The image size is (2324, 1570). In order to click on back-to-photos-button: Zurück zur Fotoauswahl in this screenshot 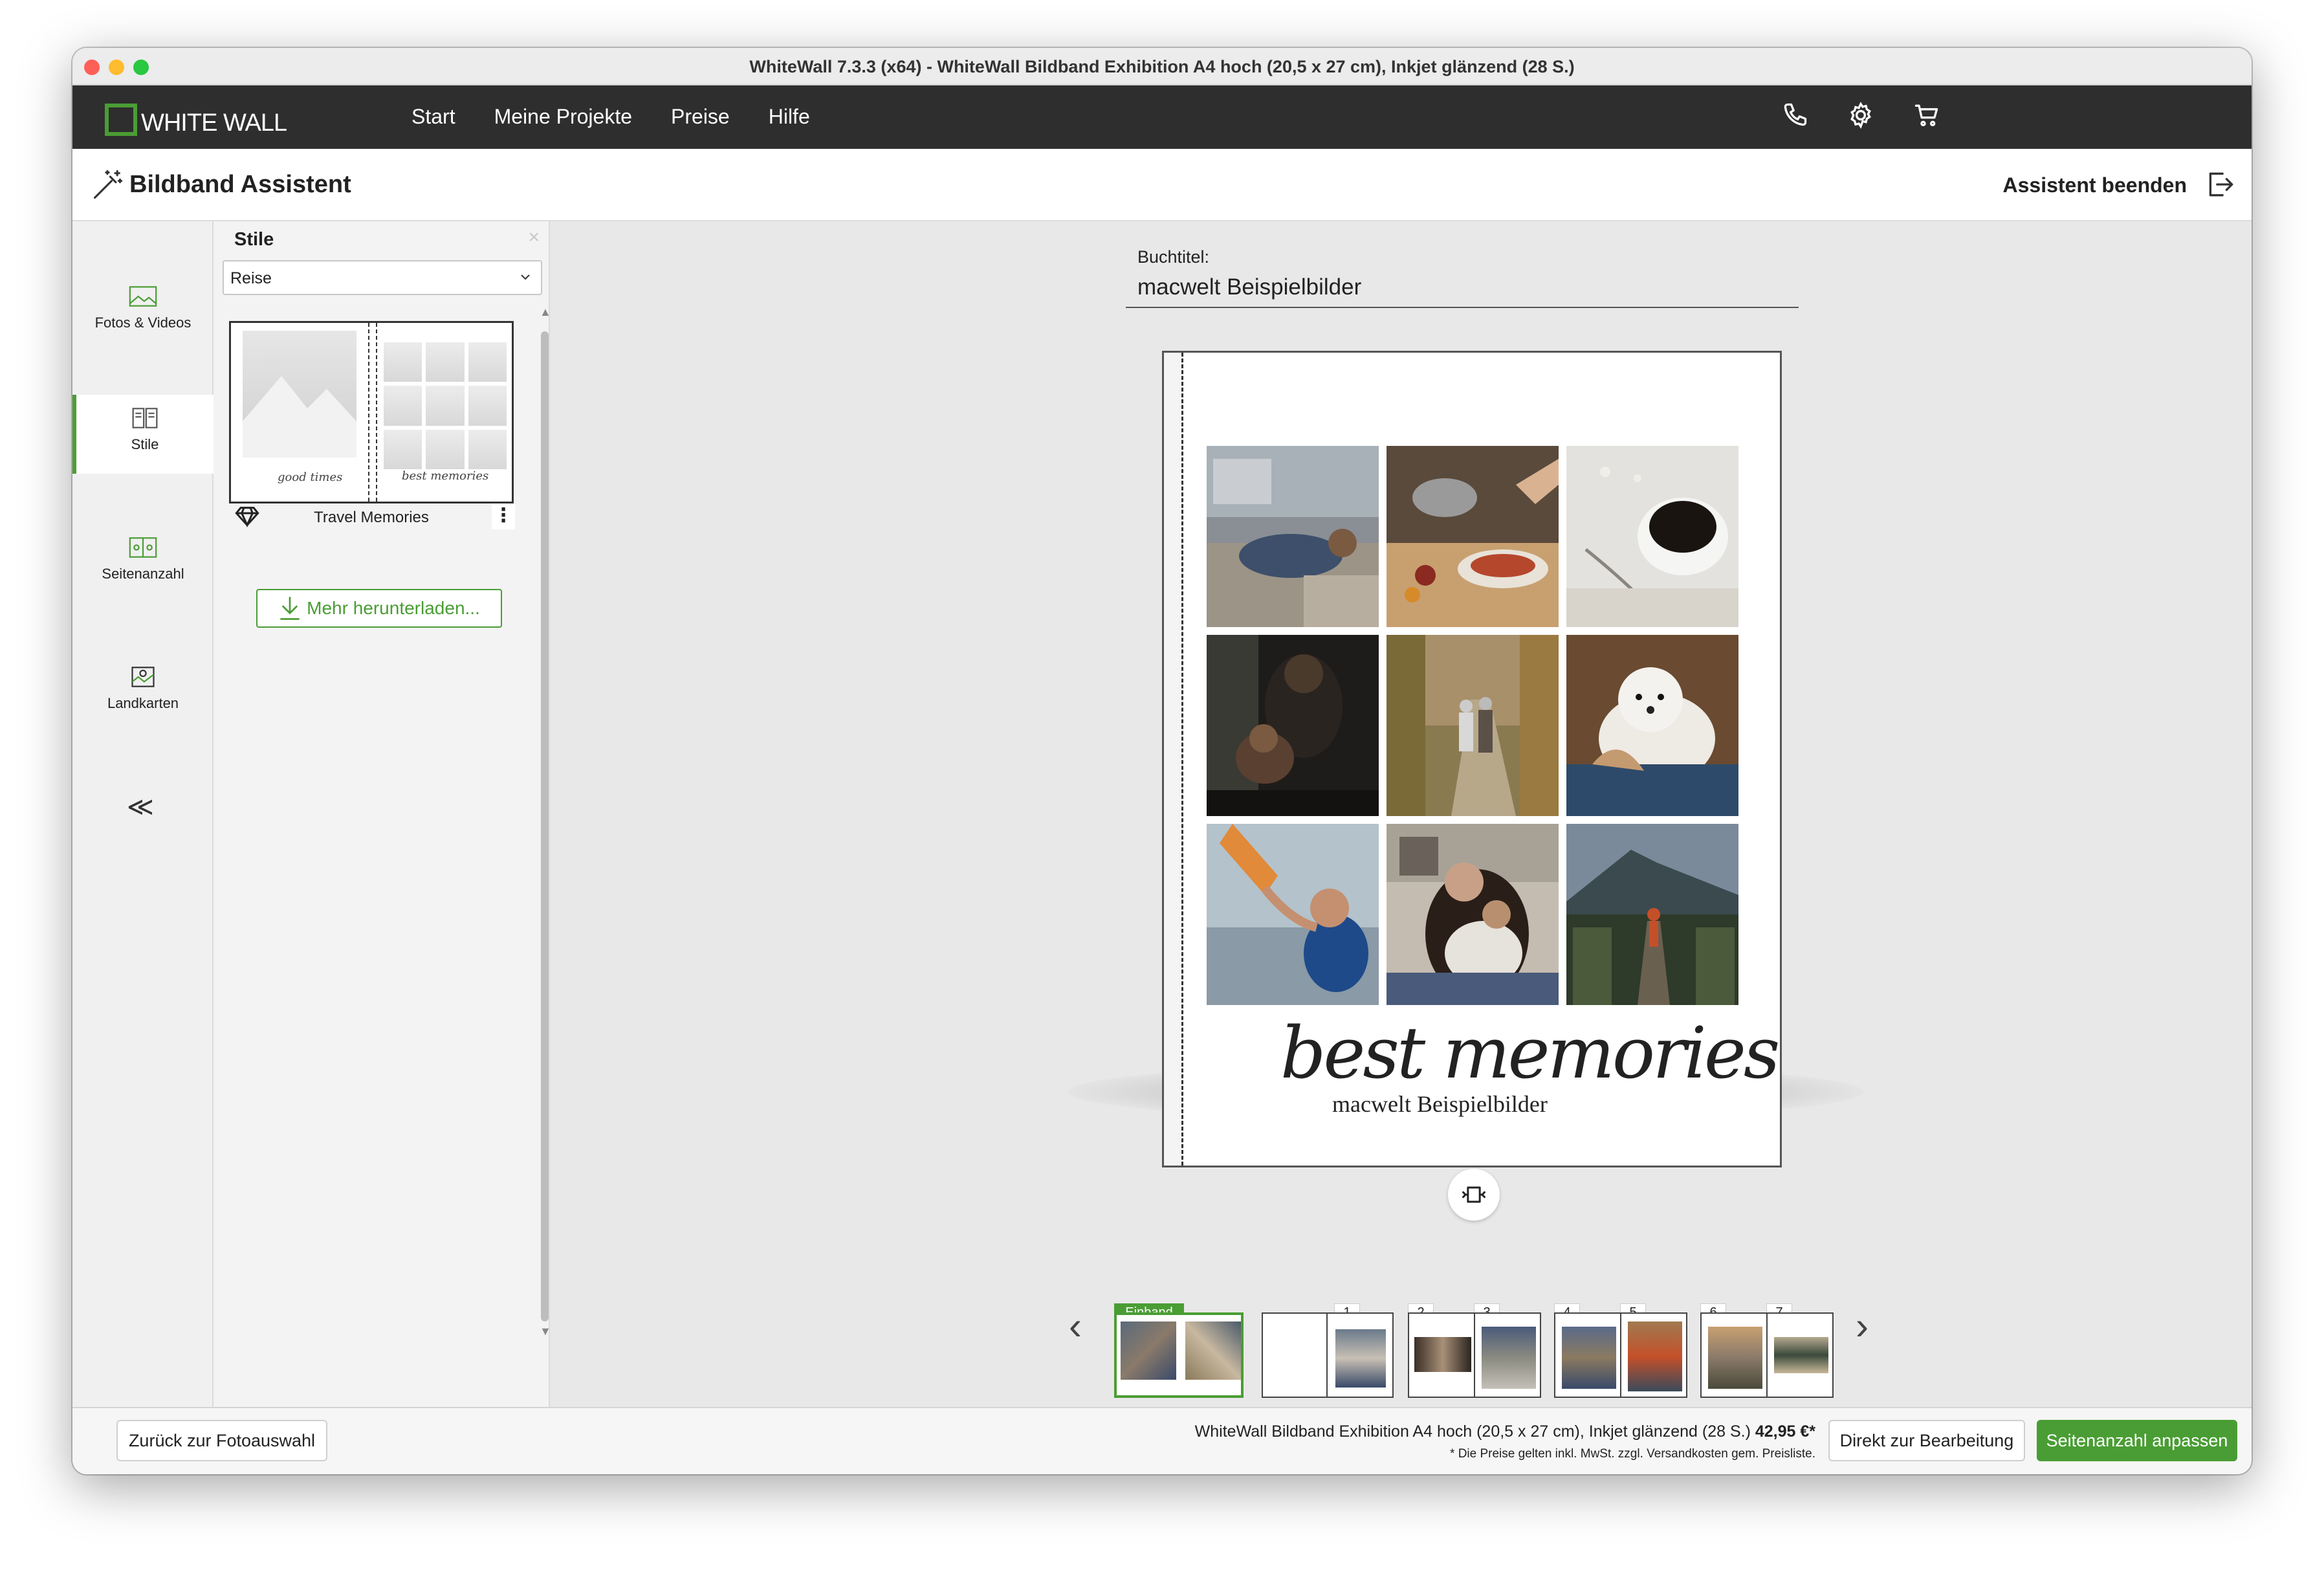, I will do `click(222, 1441)`.